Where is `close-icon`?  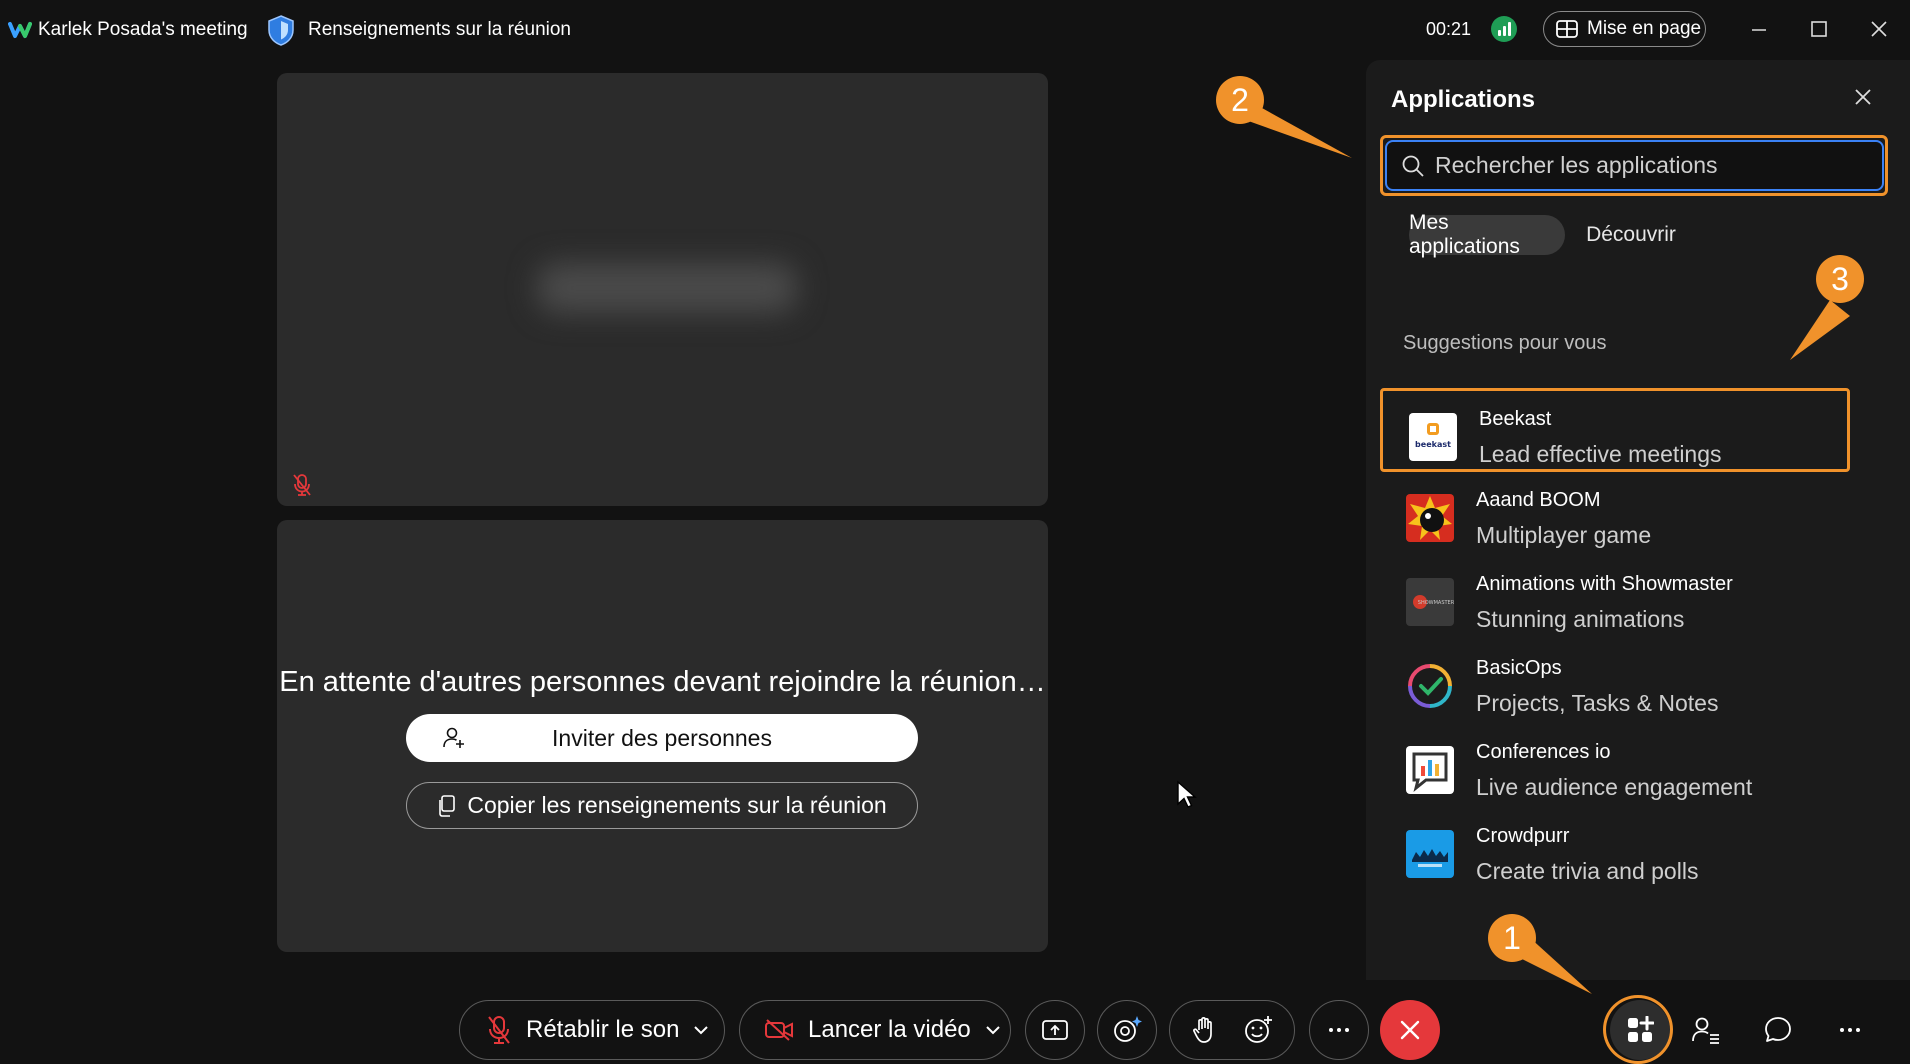 close-icon is located at coordinates (1410, 1030).